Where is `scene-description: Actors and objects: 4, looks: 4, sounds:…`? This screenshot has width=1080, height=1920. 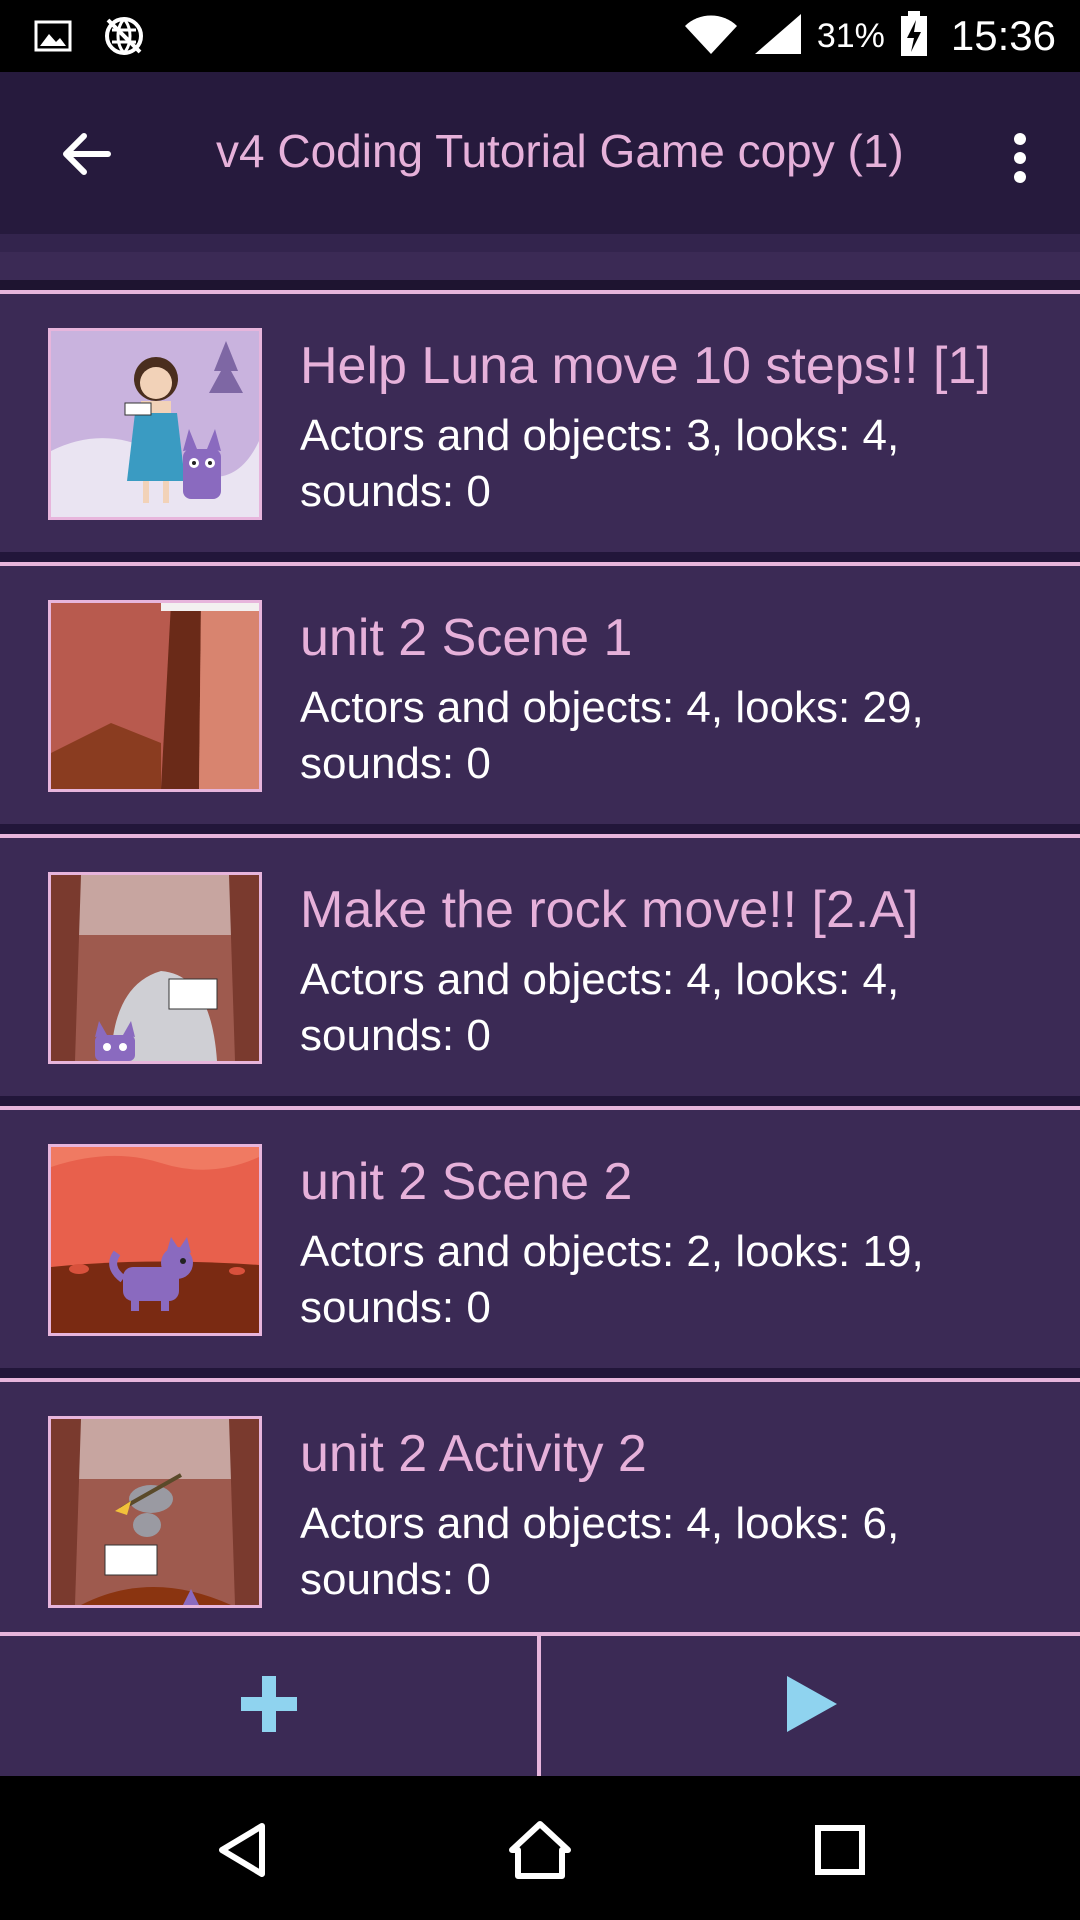
scene-description: Actors and objects: 4, looks: 4, sounds:… is located at coordinates (600, 1007).